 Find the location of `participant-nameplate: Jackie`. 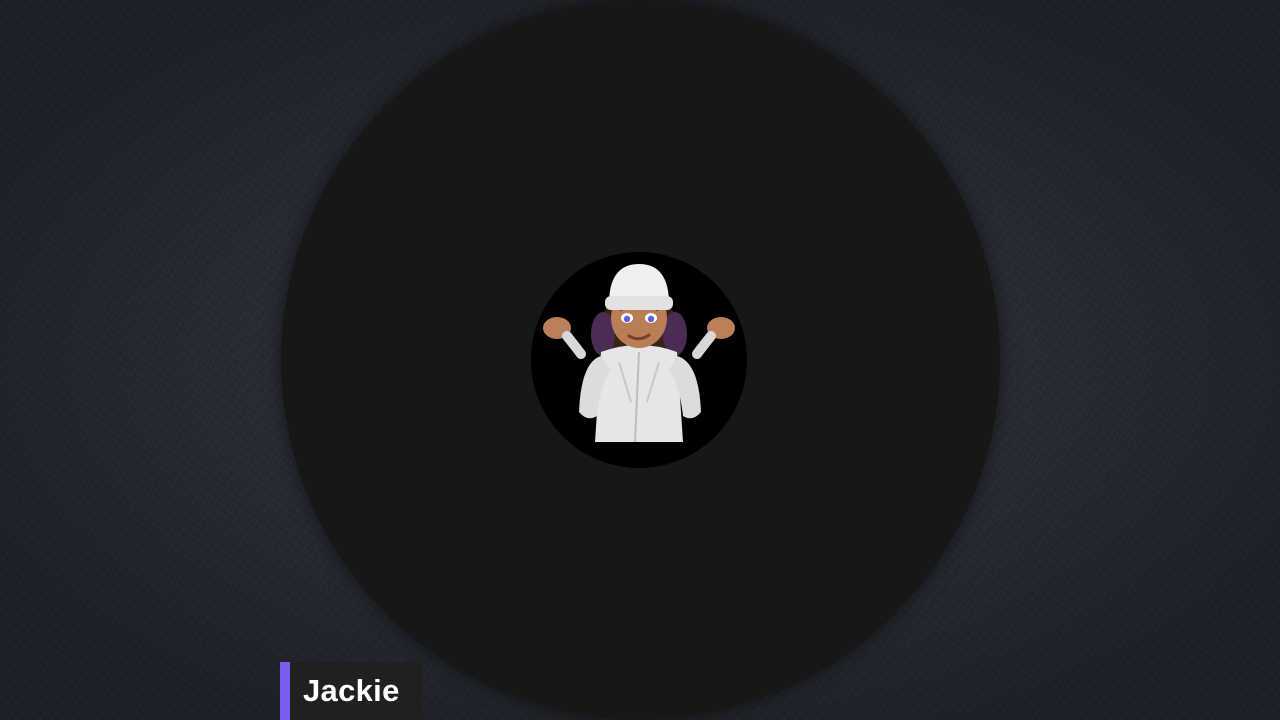

participant-nameplate: Jackie is located at coordinates (351, 691).